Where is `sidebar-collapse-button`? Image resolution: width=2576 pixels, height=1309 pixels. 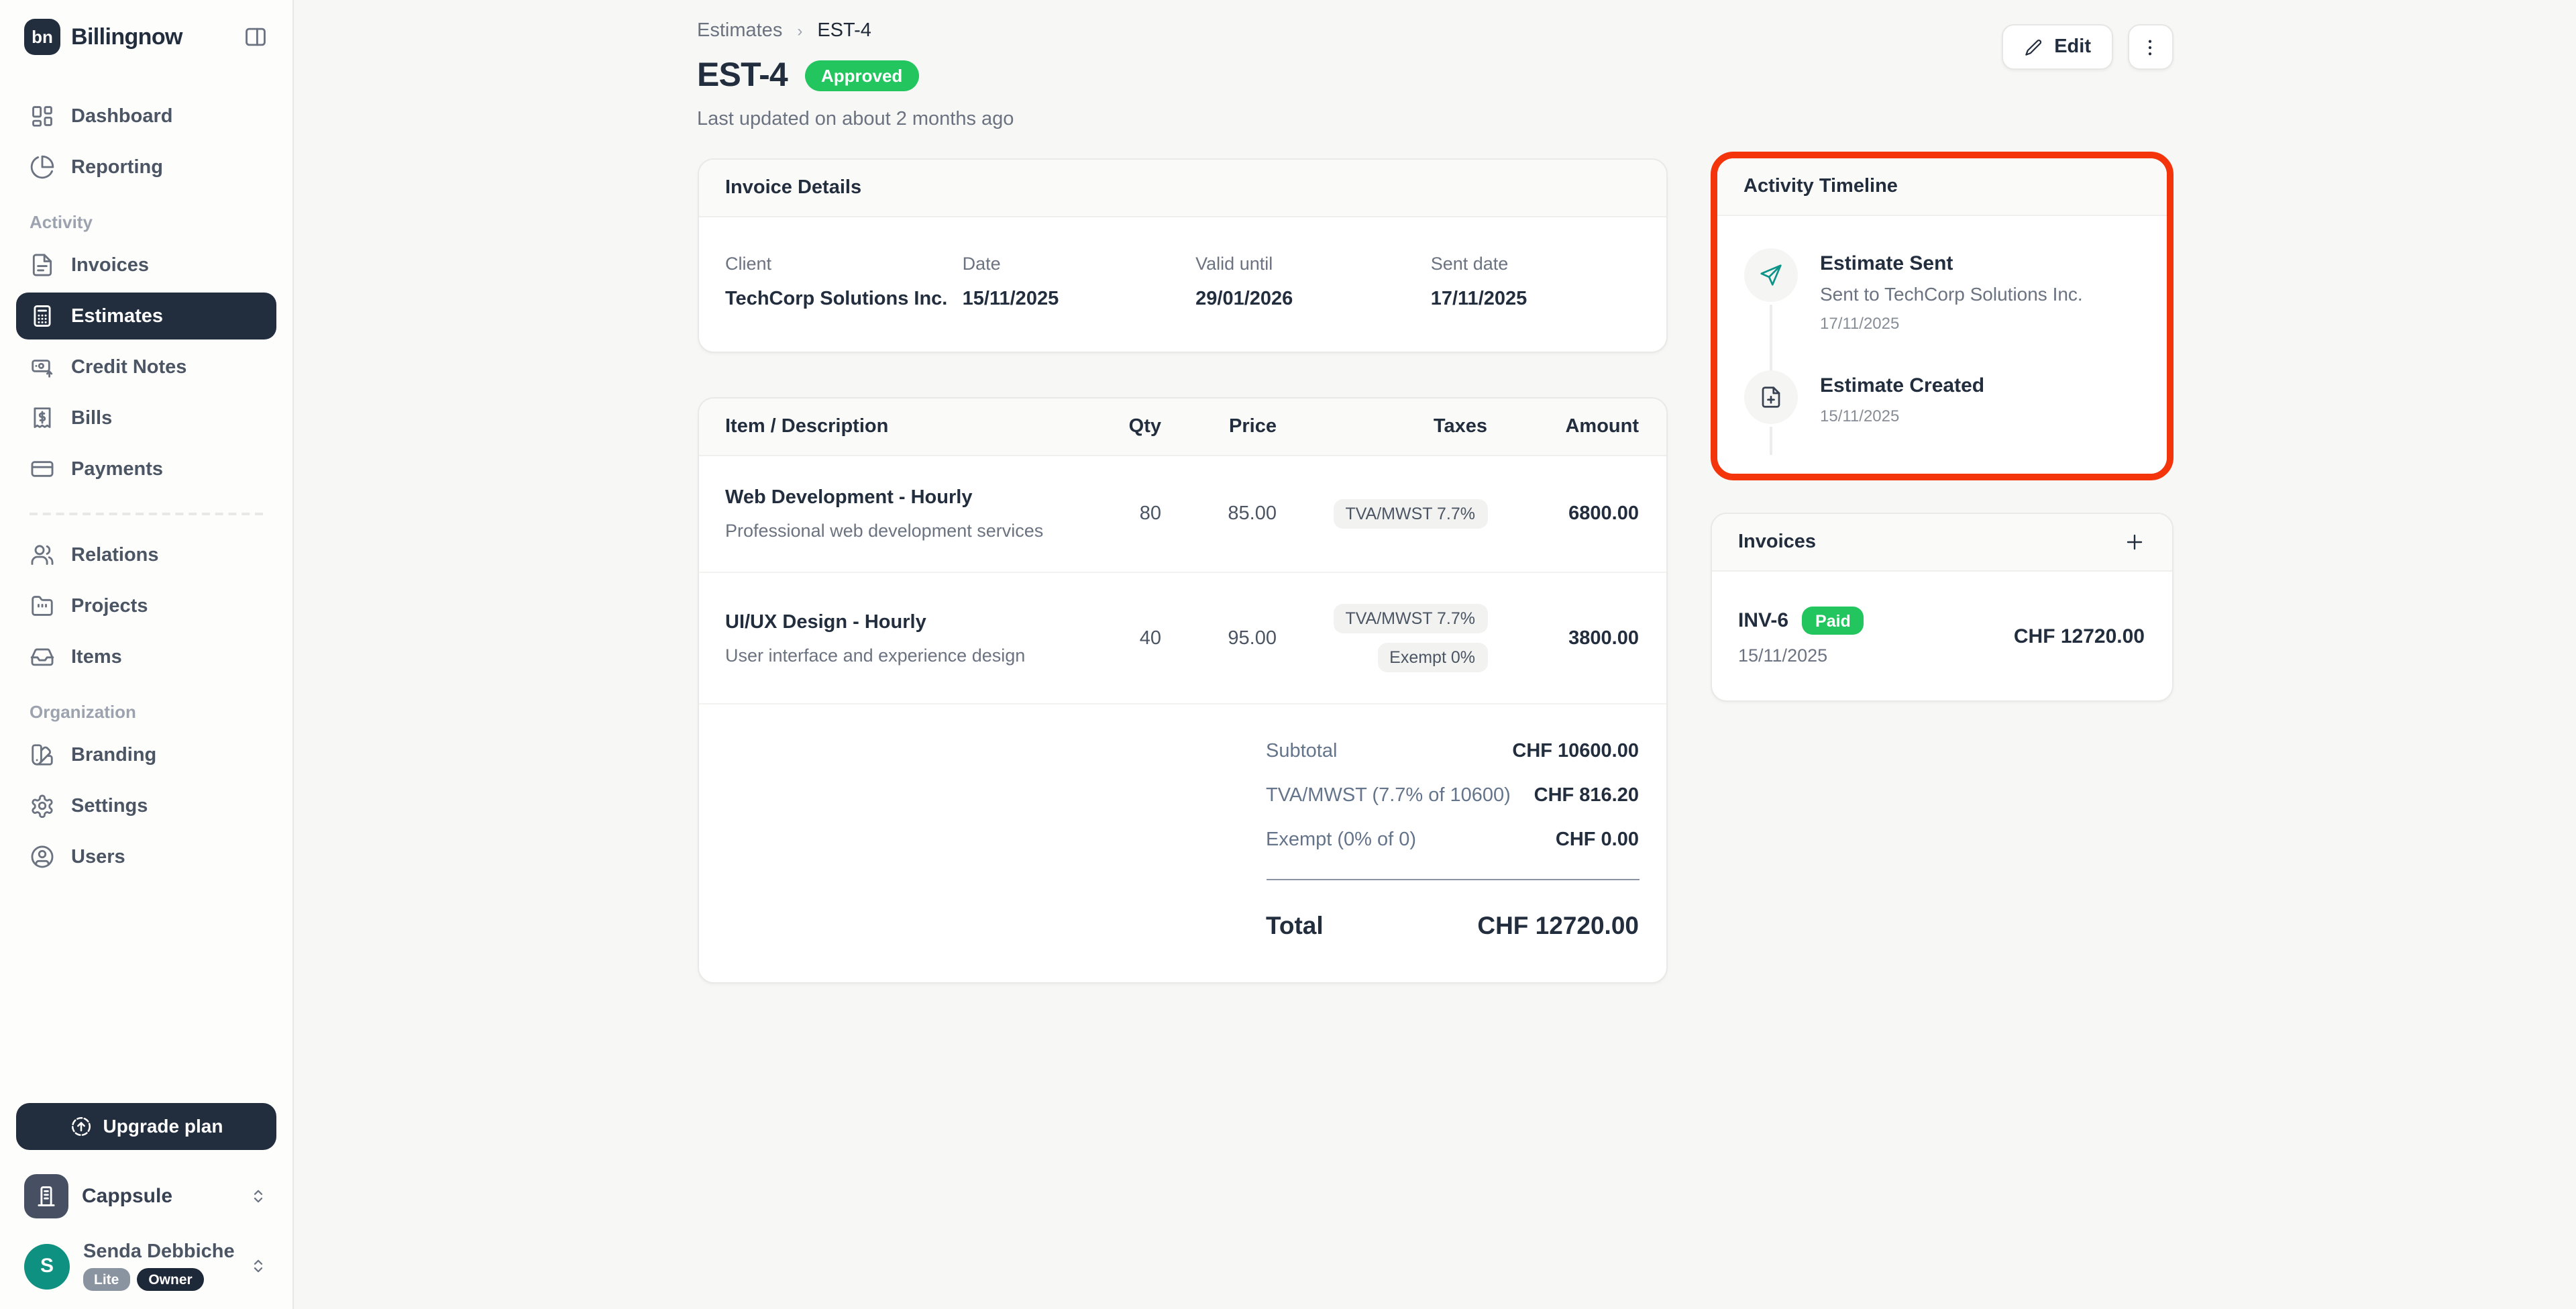
sidebar-collapse-button is located at coordinates (255, 37).